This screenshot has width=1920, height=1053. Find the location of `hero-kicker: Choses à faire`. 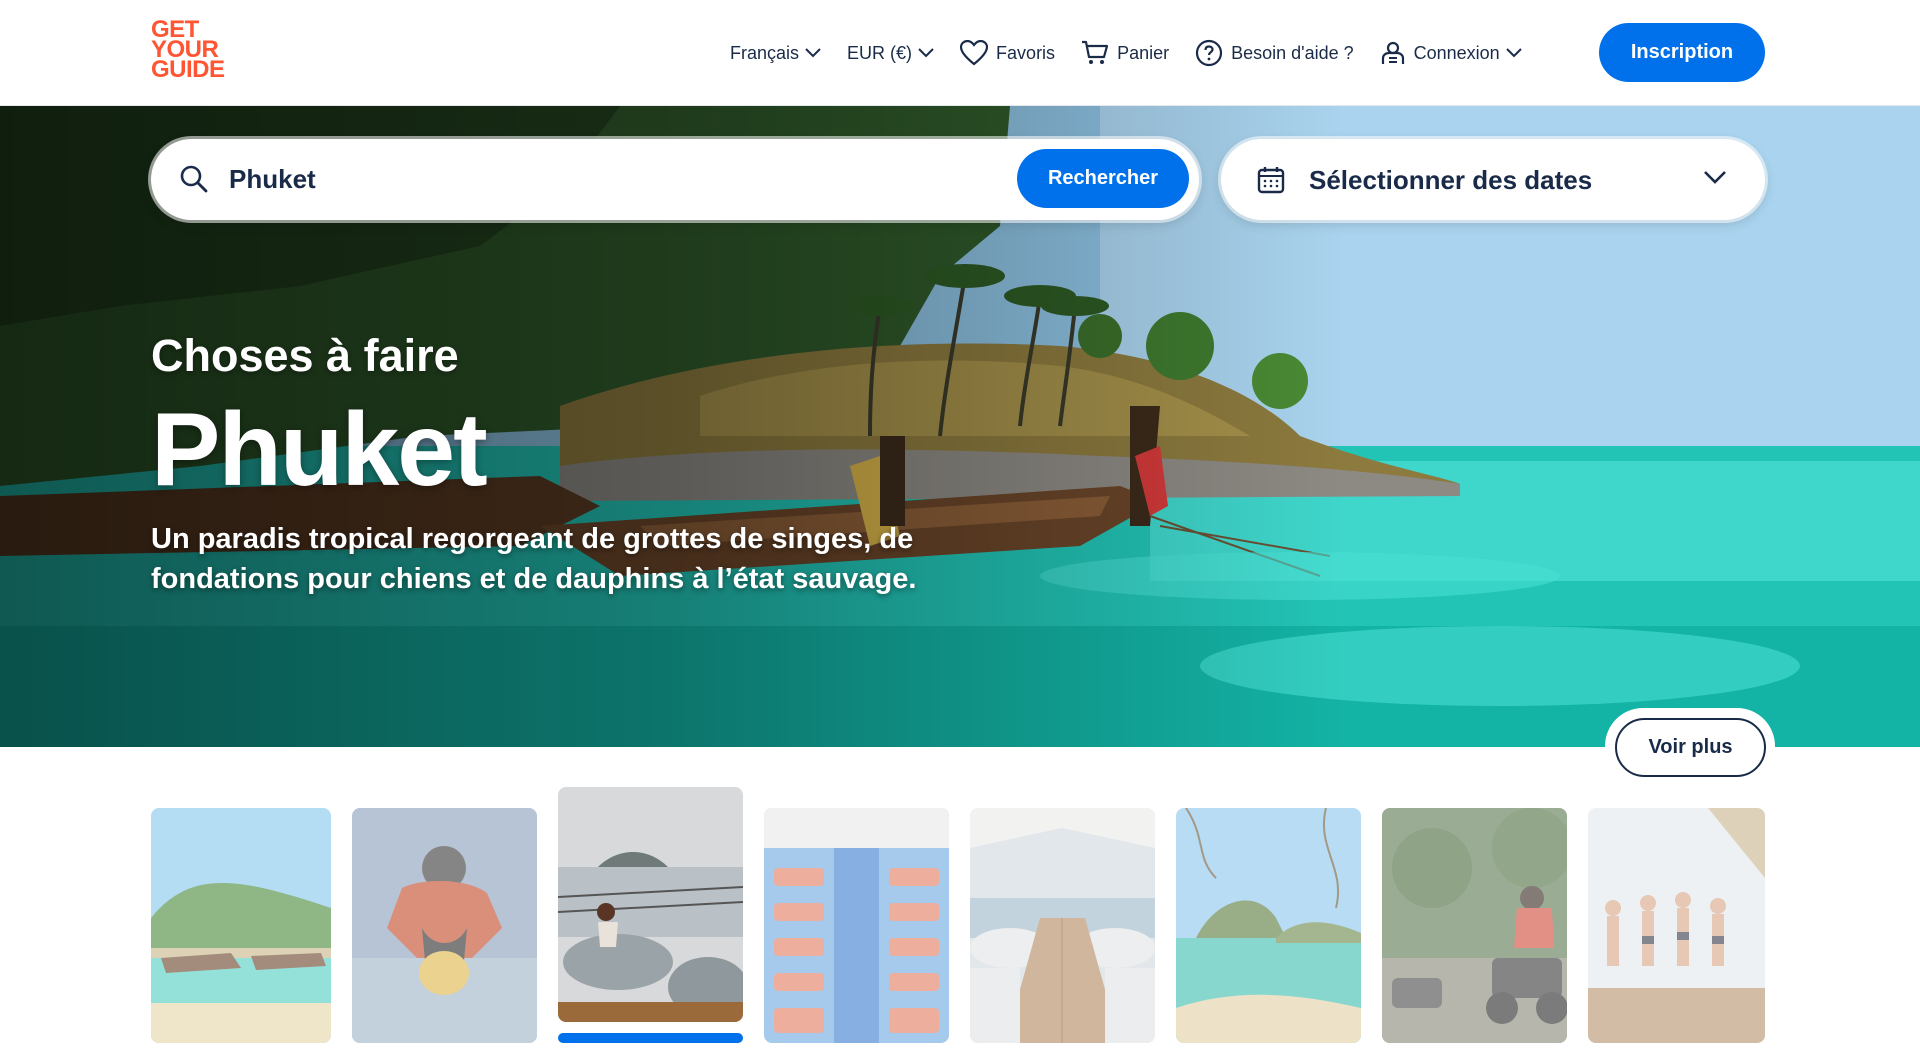

hero-kicker: Choses à faire is located at coordinates (305, 355).